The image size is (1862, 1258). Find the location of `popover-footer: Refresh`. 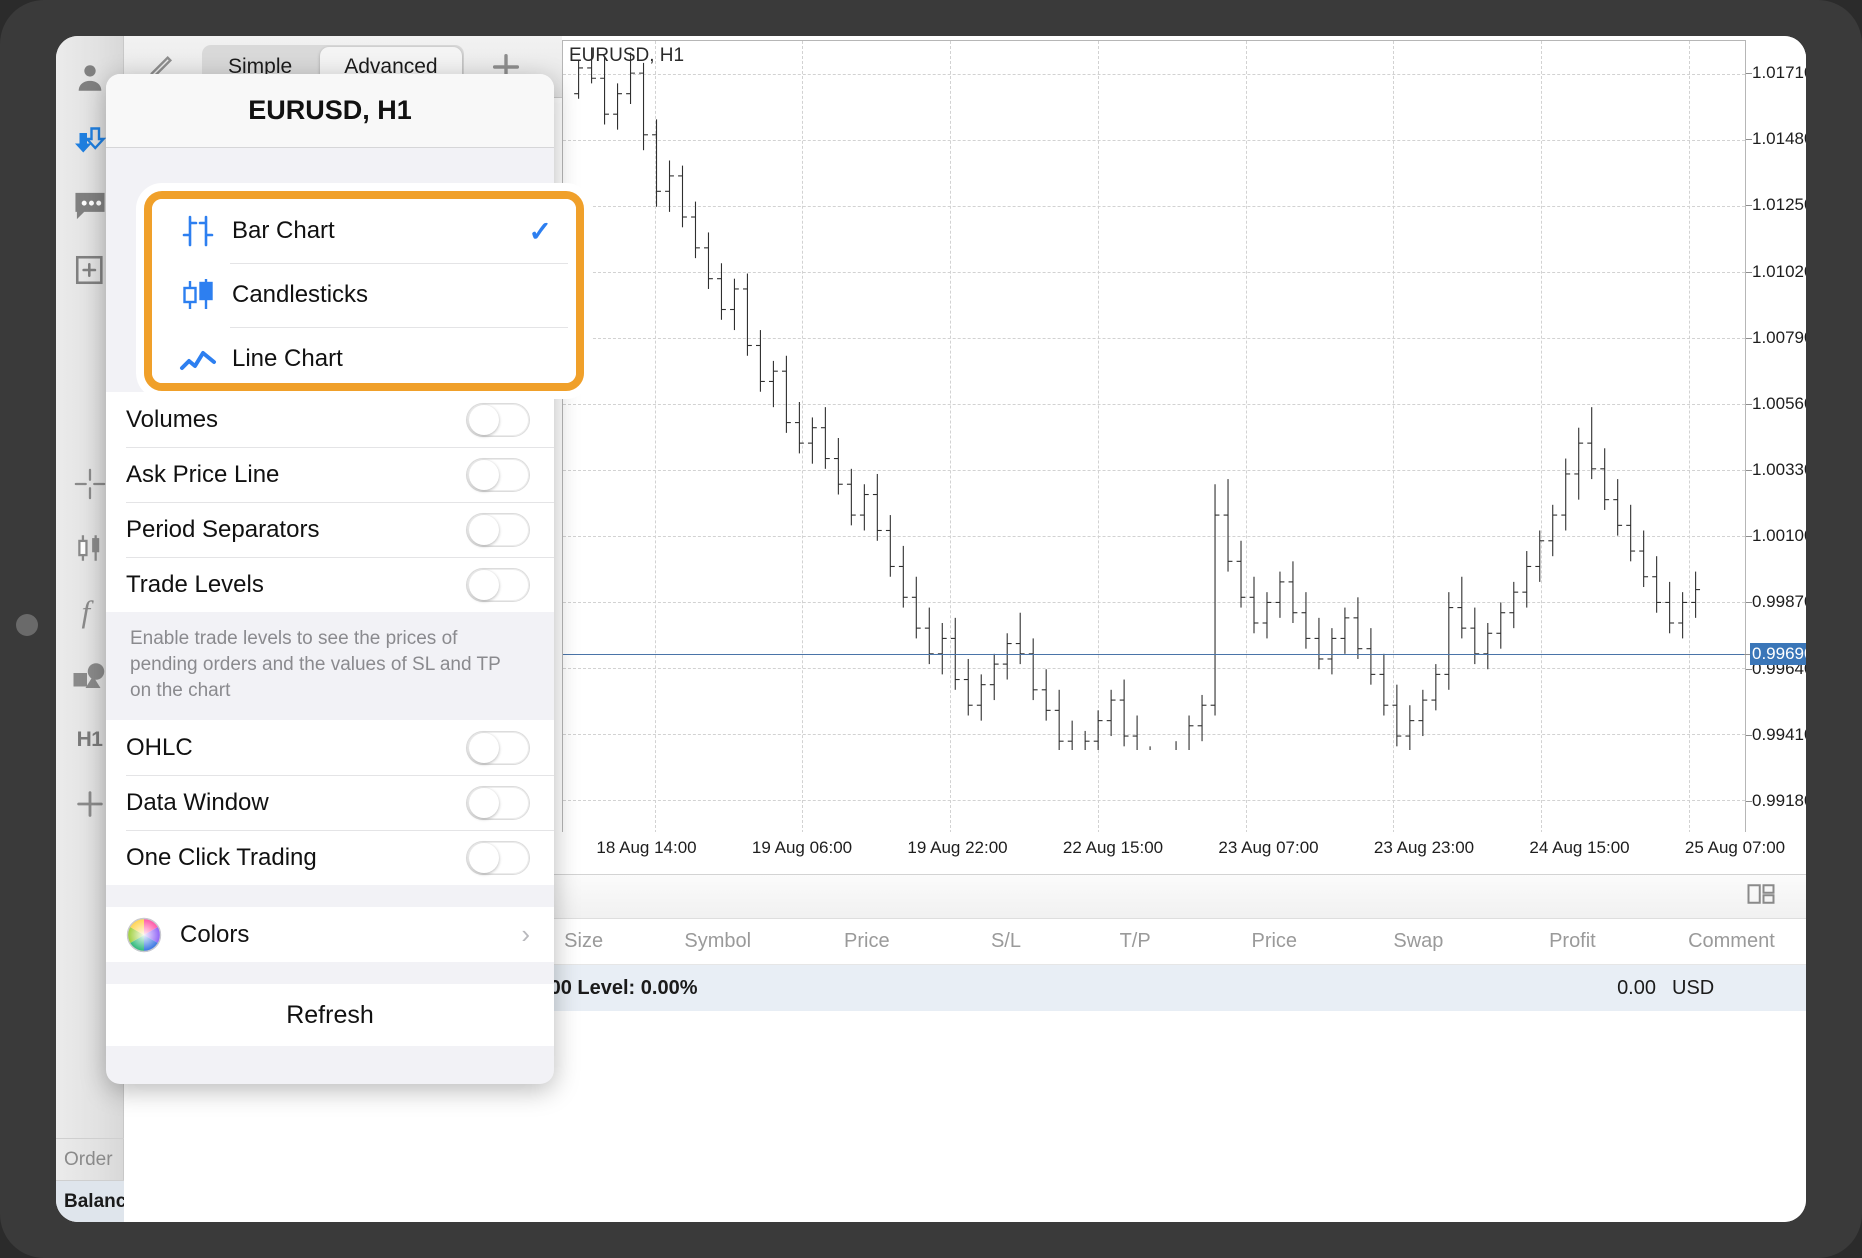

popover-footer: Refresh is located at coordinates (330, 1015).